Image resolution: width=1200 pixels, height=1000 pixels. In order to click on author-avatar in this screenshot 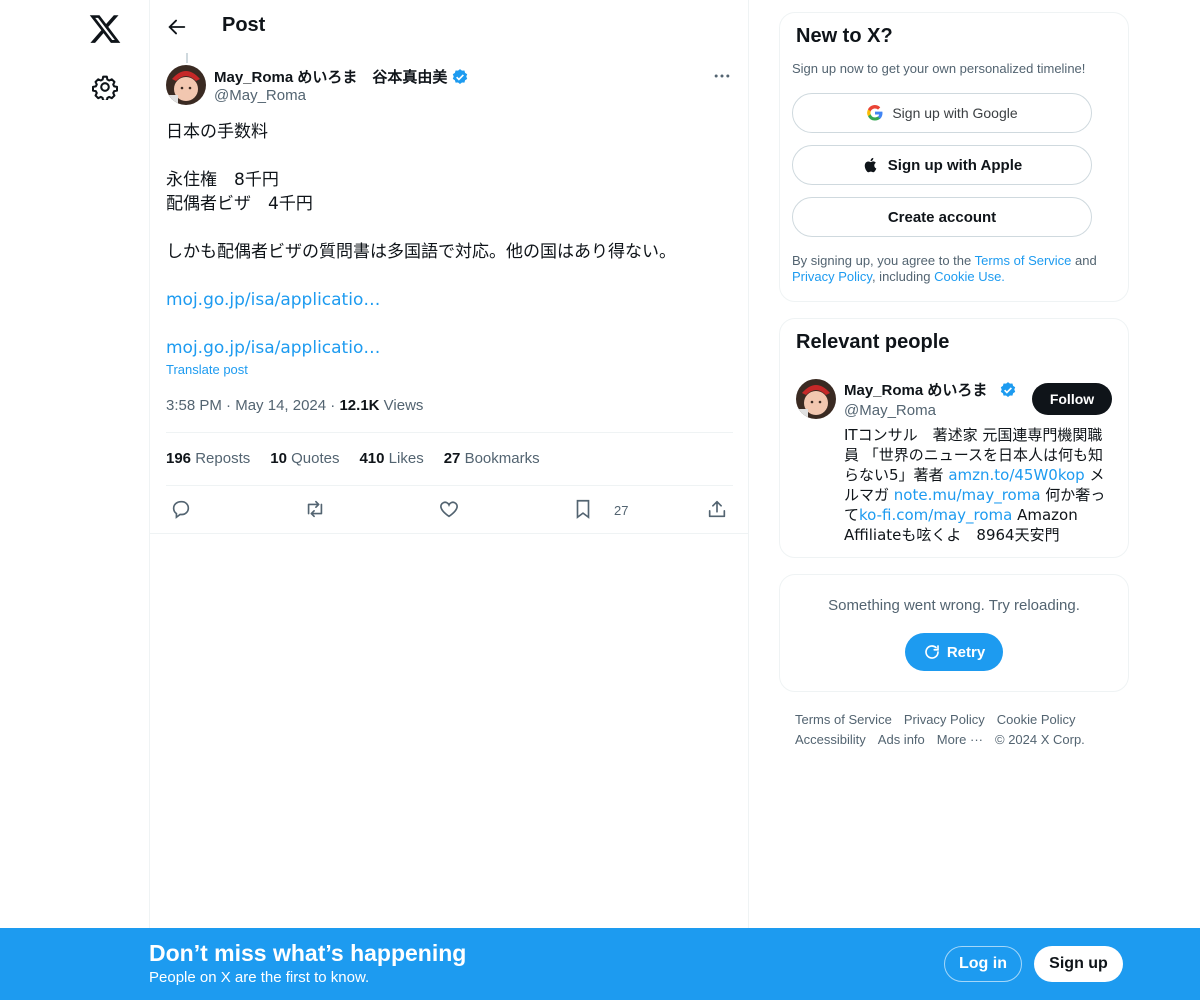, I will do `click(186, 85)`.